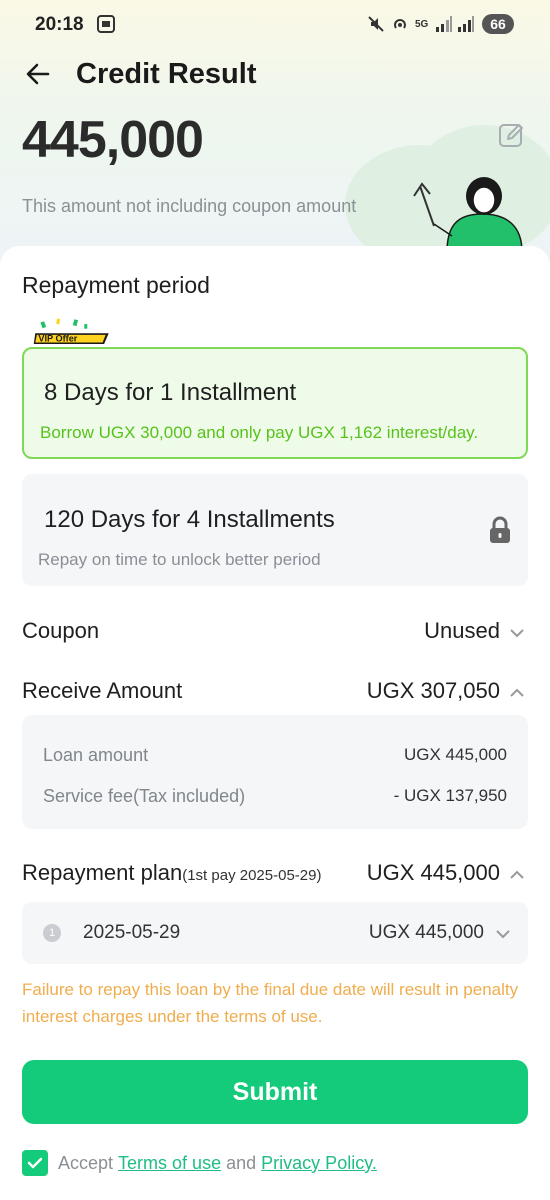  What do you see at coordinates (376, 24) in the screenshot?
I see `mute-icon` at bounding box center [376, 24].